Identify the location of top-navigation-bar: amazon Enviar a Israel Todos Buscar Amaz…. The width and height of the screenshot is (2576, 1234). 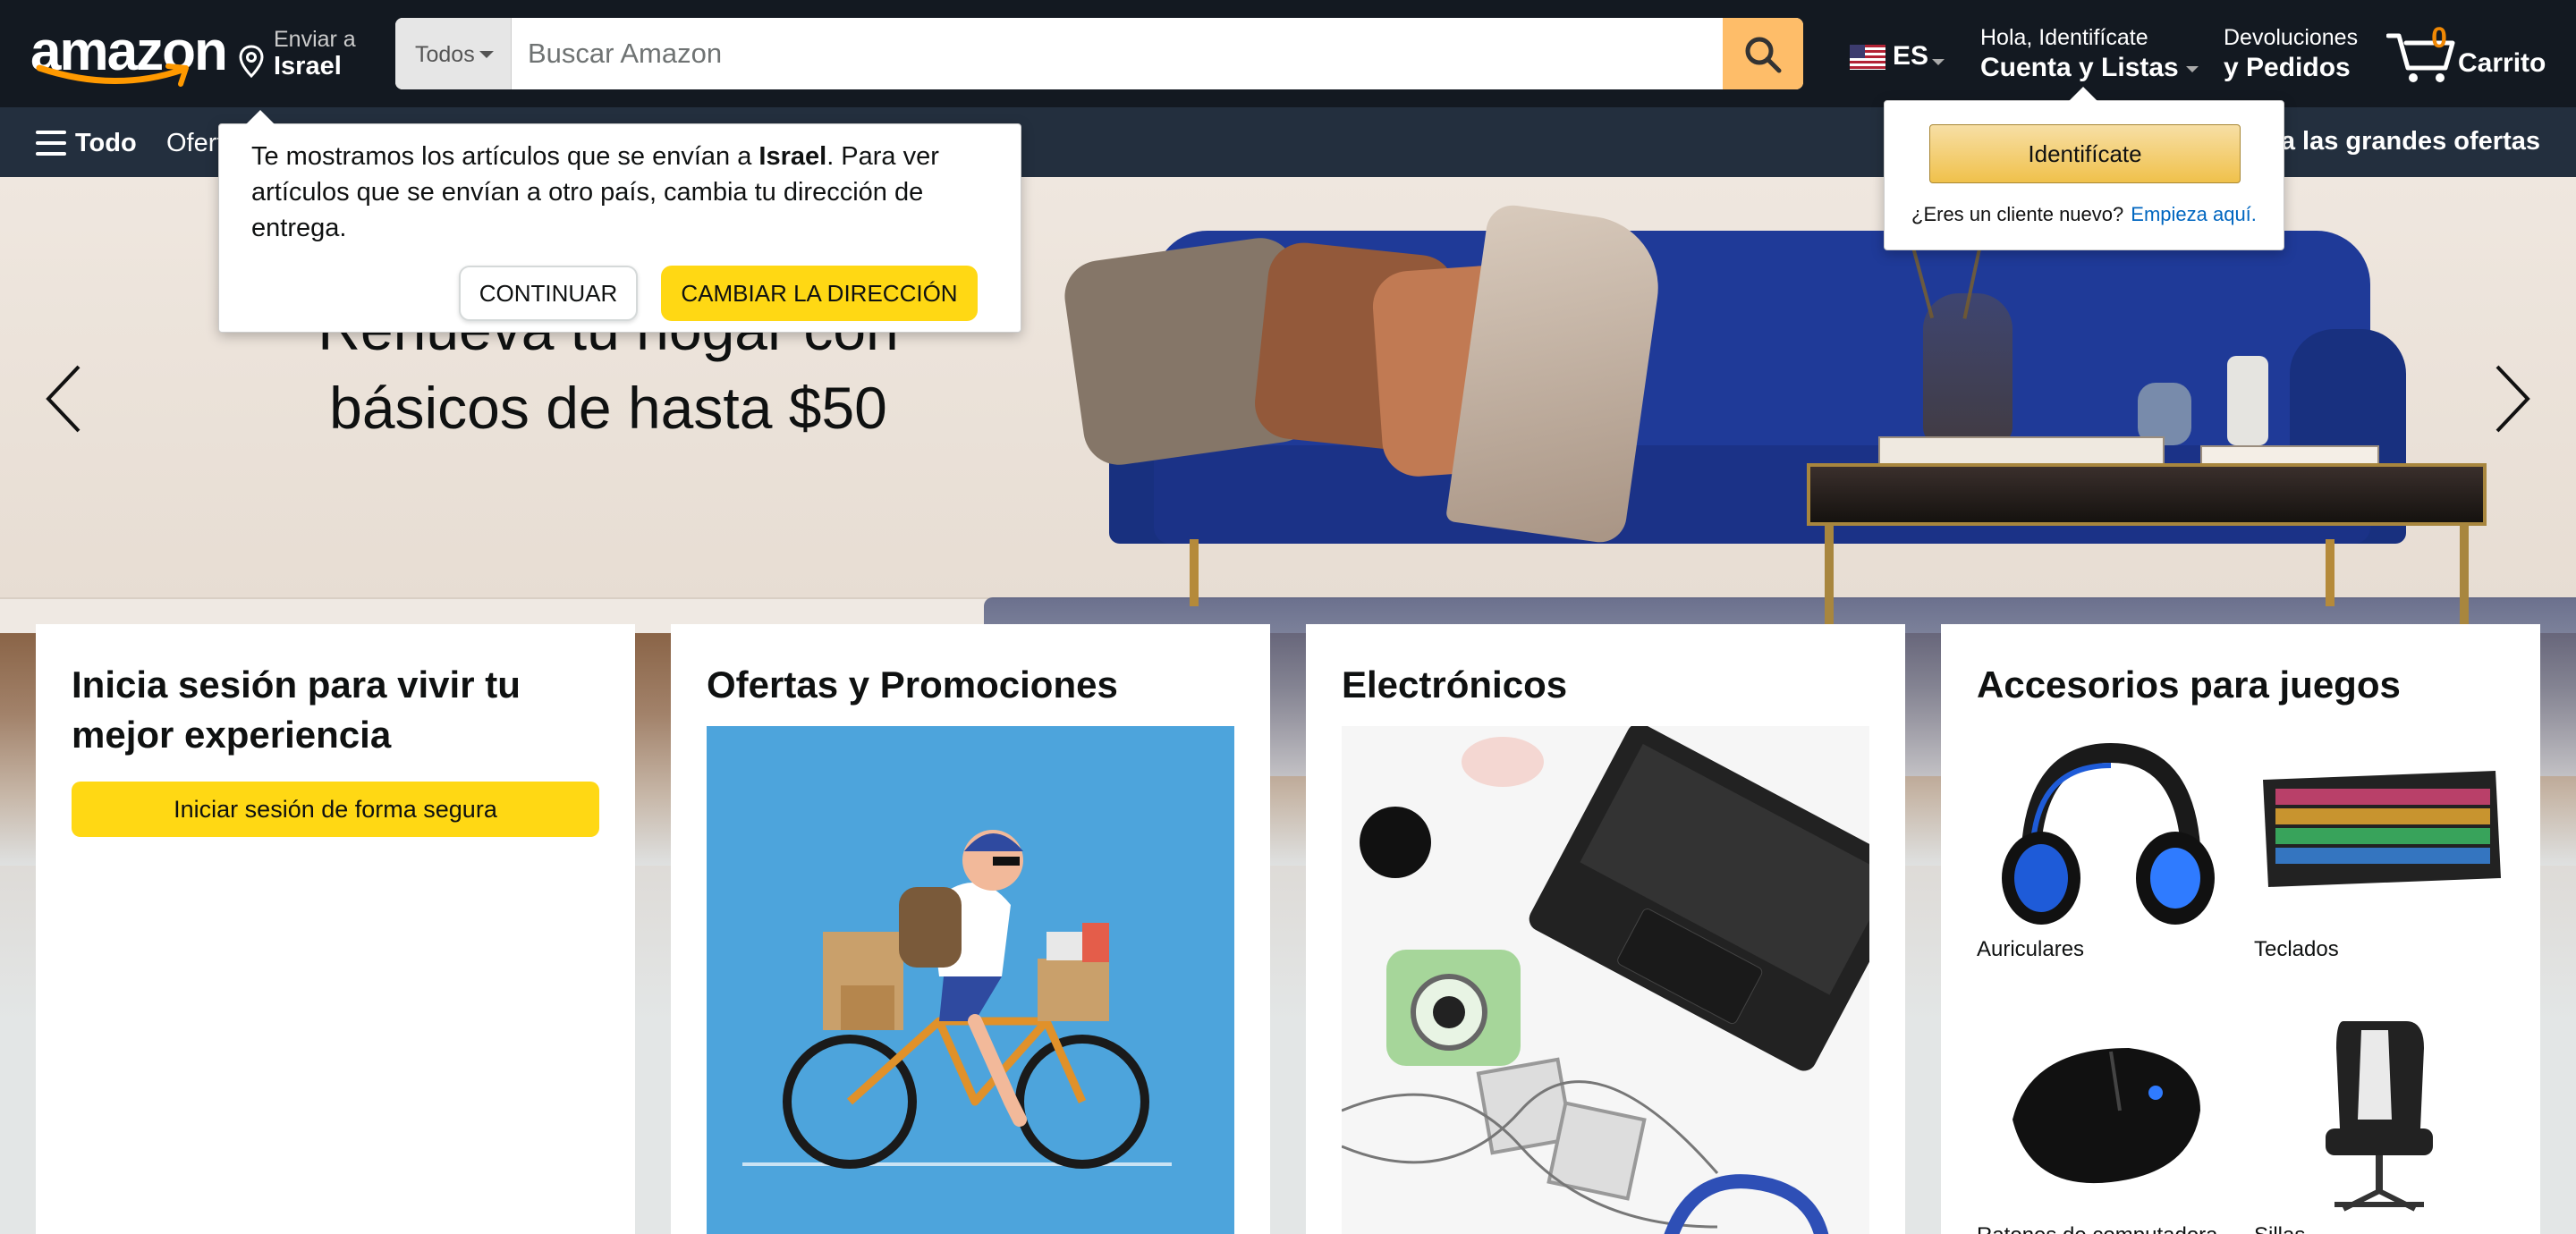
(1288, 53).